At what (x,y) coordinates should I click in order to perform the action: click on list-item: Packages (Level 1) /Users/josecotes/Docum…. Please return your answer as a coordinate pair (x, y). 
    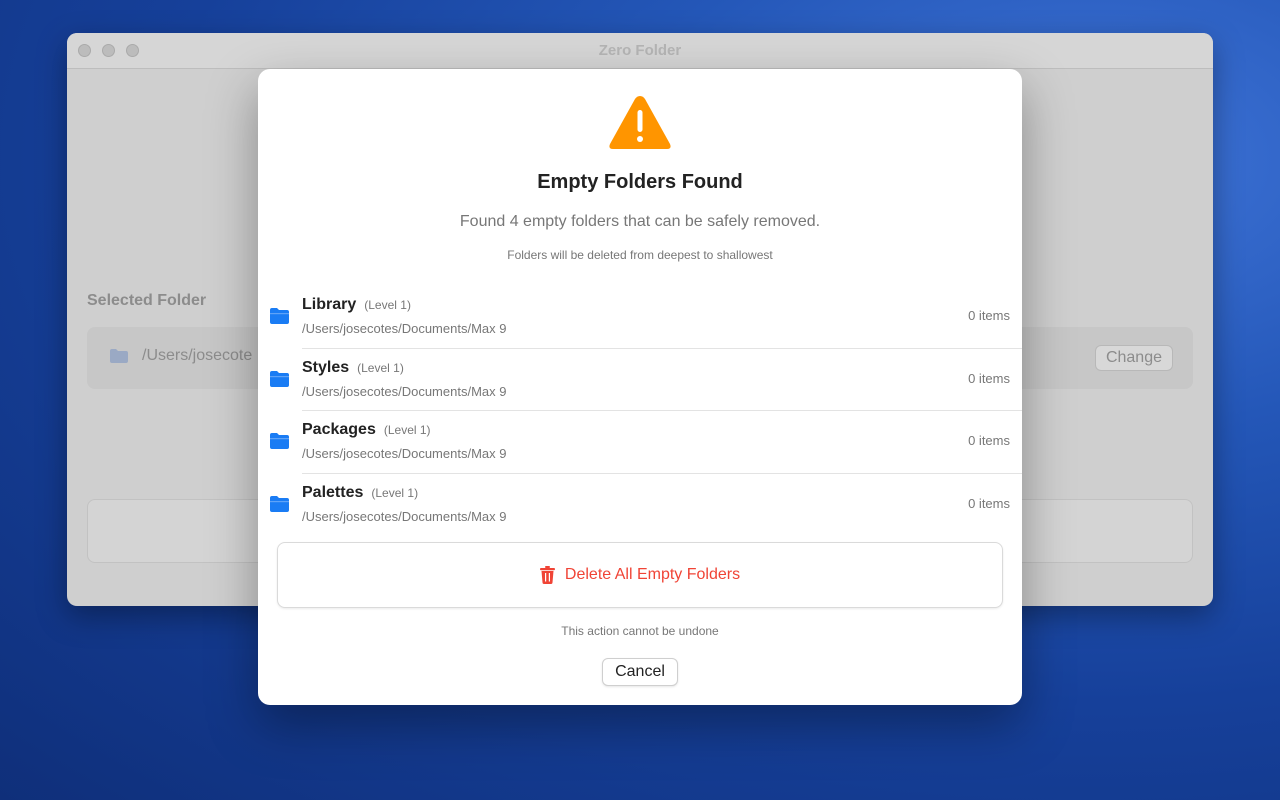
    Looking at the image, I should click on (640, 442).